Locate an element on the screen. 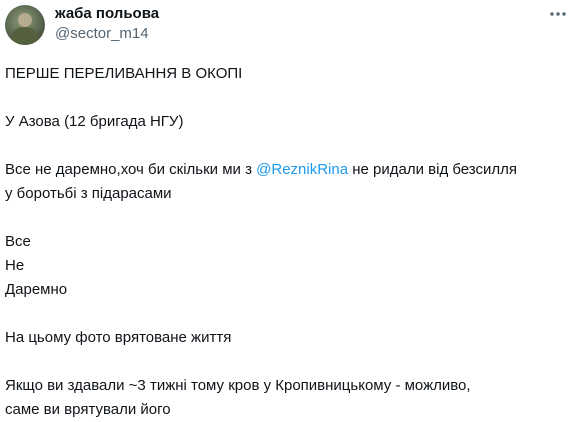 This screenshot has width=583, height=422. tweet-line: У Азова (12 бригада НГУ) is located at coordinates (94, 121).